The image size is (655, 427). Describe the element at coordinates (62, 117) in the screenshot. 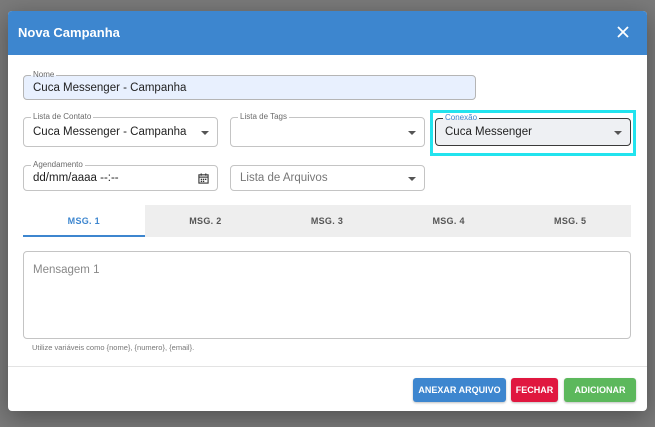

I see `contact-list-label: Lista de Contato` at that location.